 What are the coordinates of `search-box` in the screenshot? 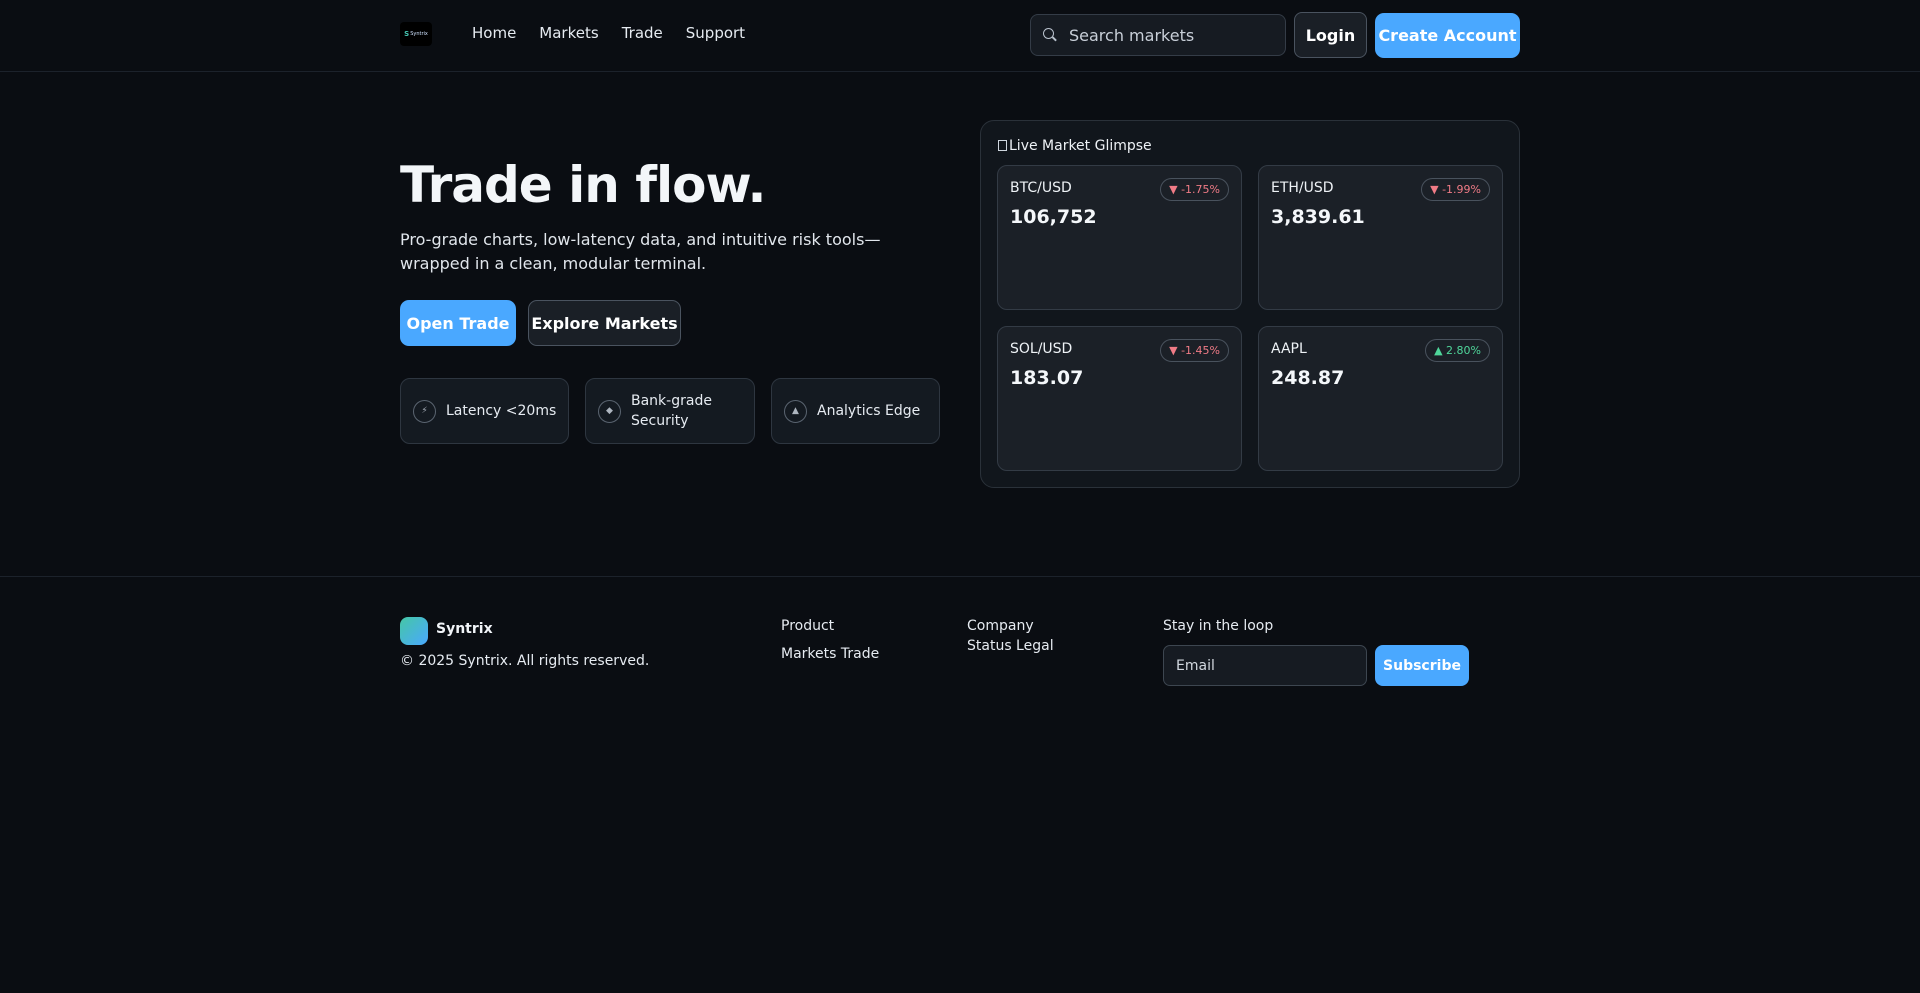 It's located at (1158, 35).